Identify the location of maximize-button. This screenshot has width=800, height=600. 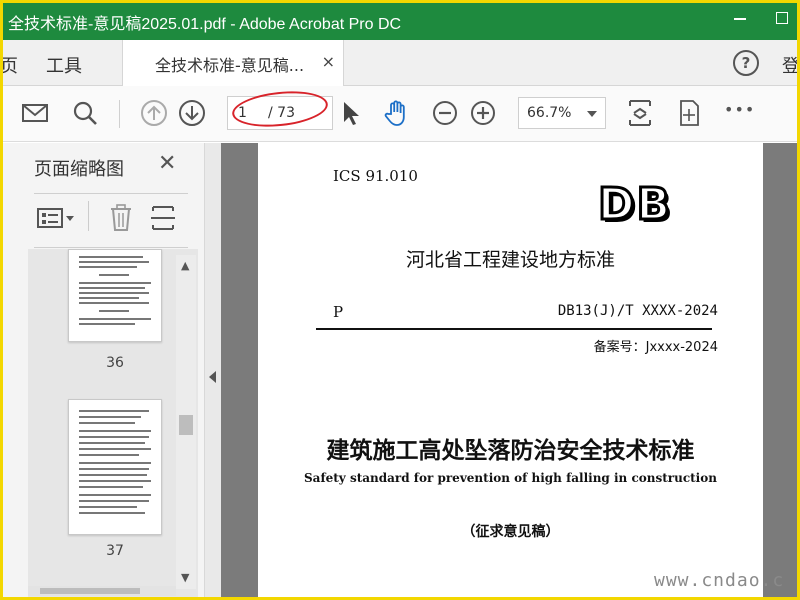
(782, 18).